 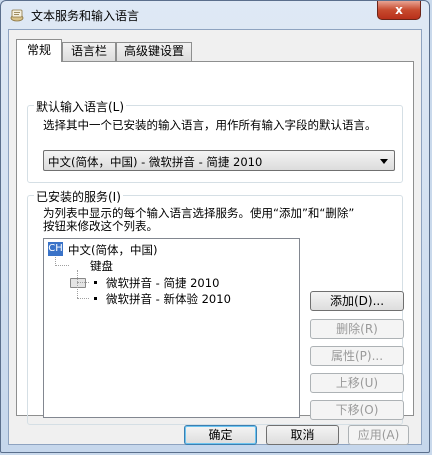 I want to click on ok-button: 确定, so click(x=220, y=435).